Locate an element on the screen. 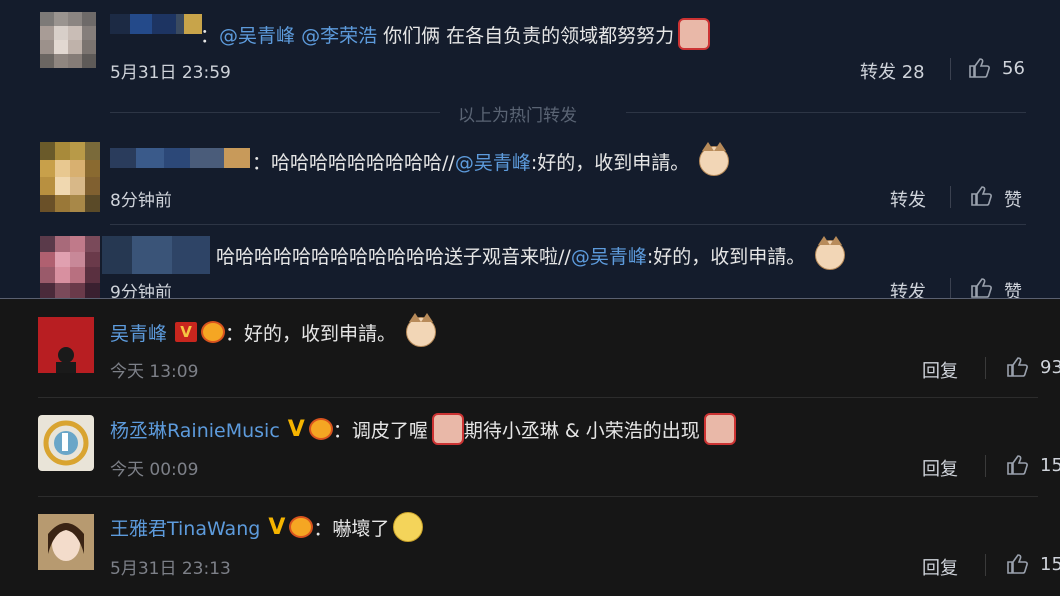  repost-text: 哈哈哈哈哈哈哈哈哈哈哈哈送子观音来啦// is located at coordinates (393, 256).